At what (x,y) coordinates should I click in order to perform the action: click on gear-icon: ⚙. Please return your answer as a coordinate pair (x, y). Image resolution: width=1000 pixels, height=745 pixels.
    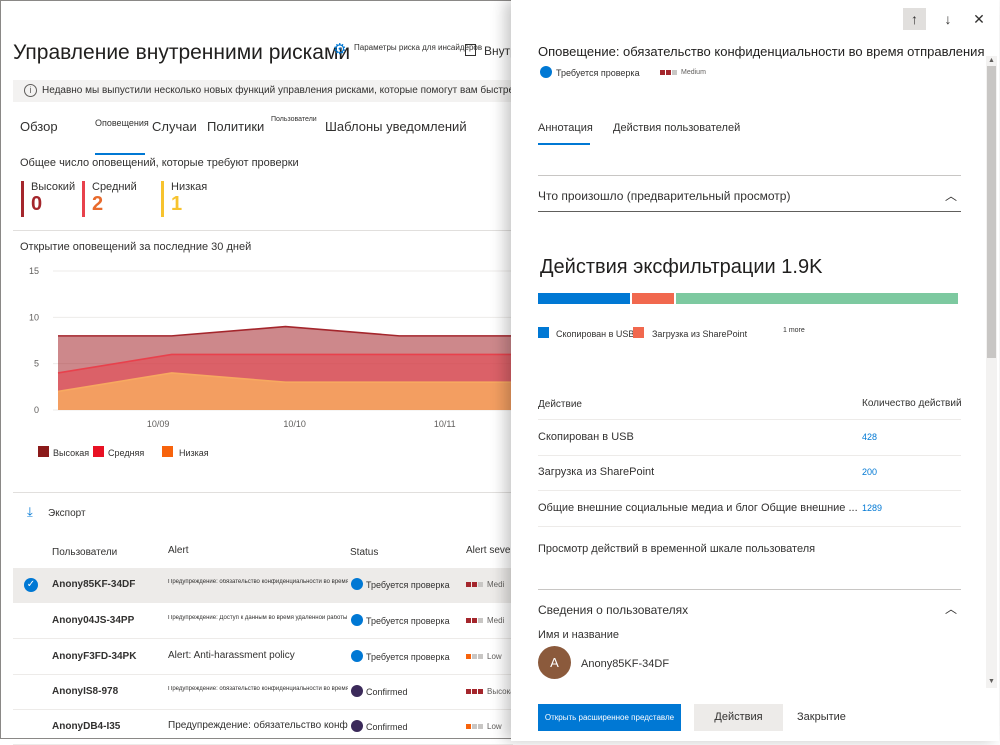
    Looking at the image, I should click on (340, 49).